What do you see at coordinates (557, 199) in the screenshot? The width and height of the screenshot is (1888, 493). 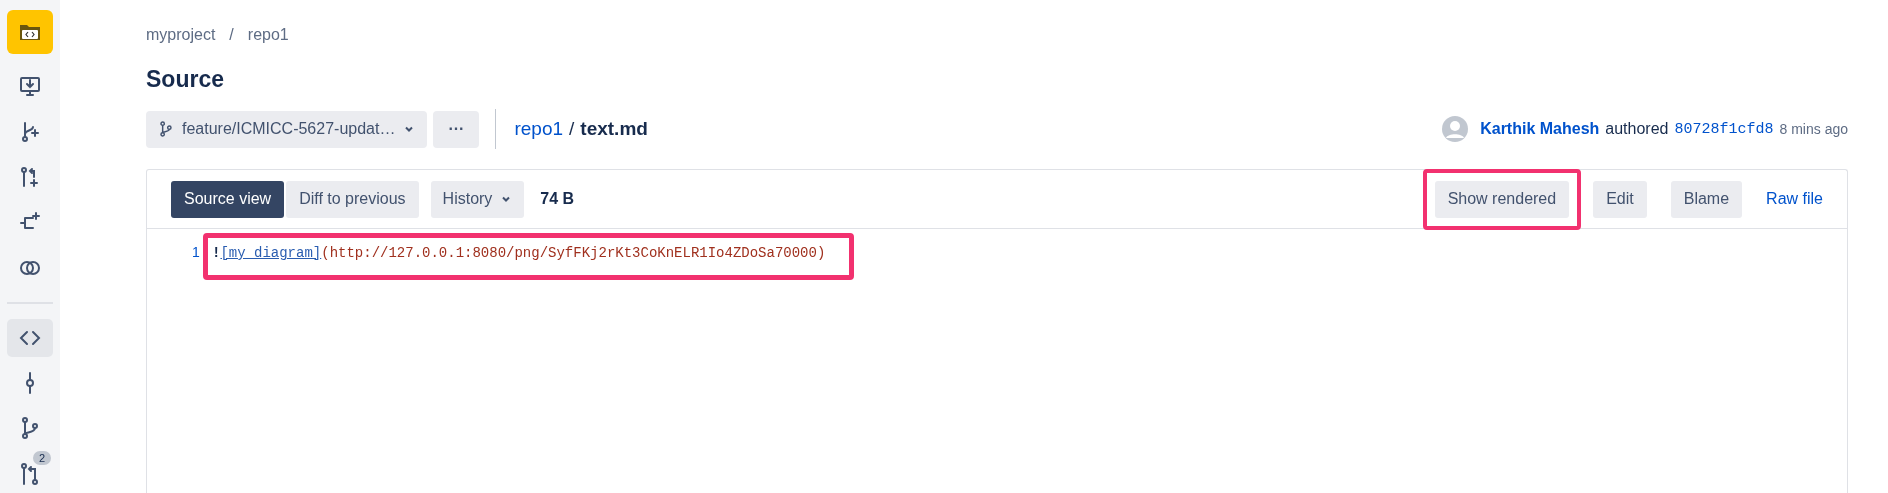 I see `file-size: 74 B` at bounding box center [557, 199].